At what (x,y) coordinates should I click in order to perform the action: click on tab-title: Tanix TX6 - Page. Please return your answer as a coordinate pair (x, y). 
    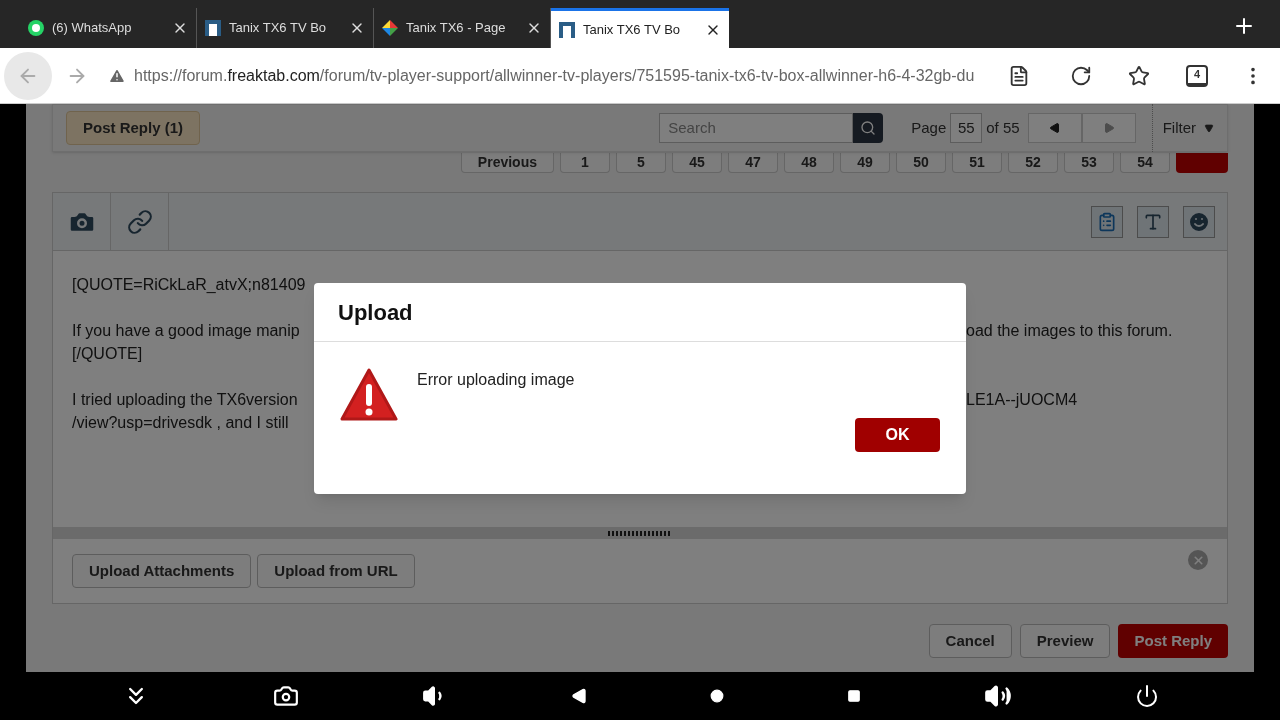
    Looking at the image, I should click on (456, 28).